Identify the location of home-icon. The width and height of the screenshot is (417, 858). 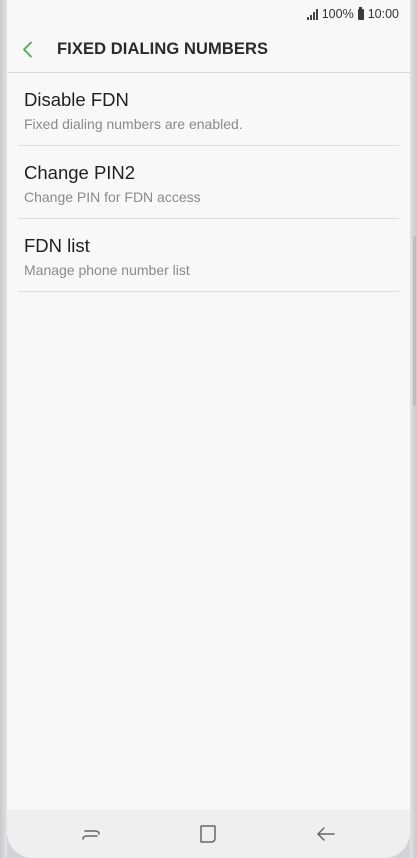
(208, 834).